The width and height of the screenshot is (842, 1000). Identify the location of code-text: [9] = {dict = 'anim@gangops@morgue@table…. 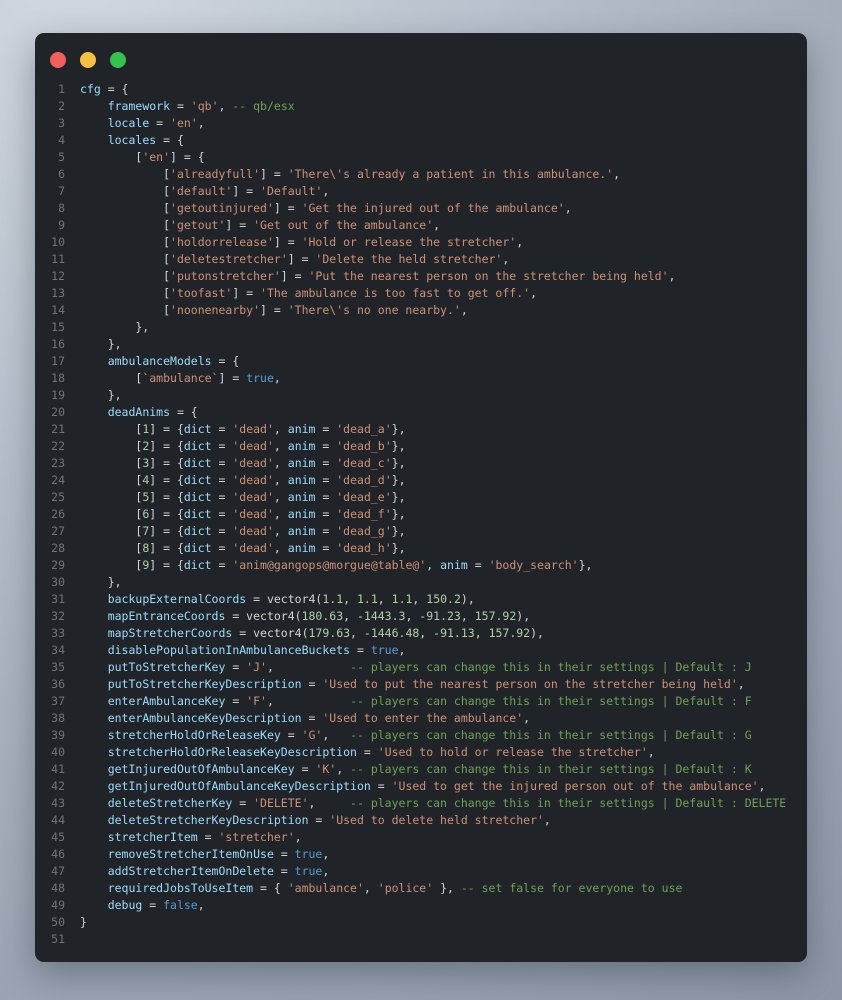
(336, 565).